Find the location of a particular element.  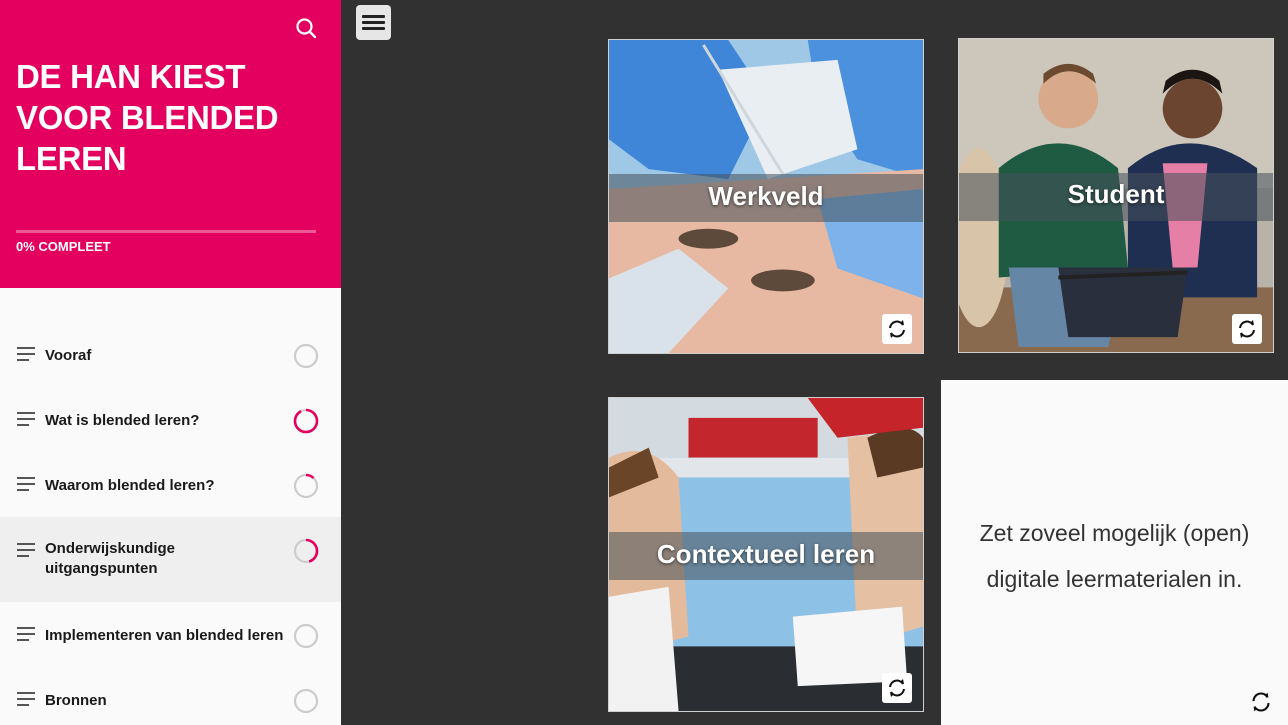

lesson-item-bronnen: Bronnen is located at coordinates (170, 696).